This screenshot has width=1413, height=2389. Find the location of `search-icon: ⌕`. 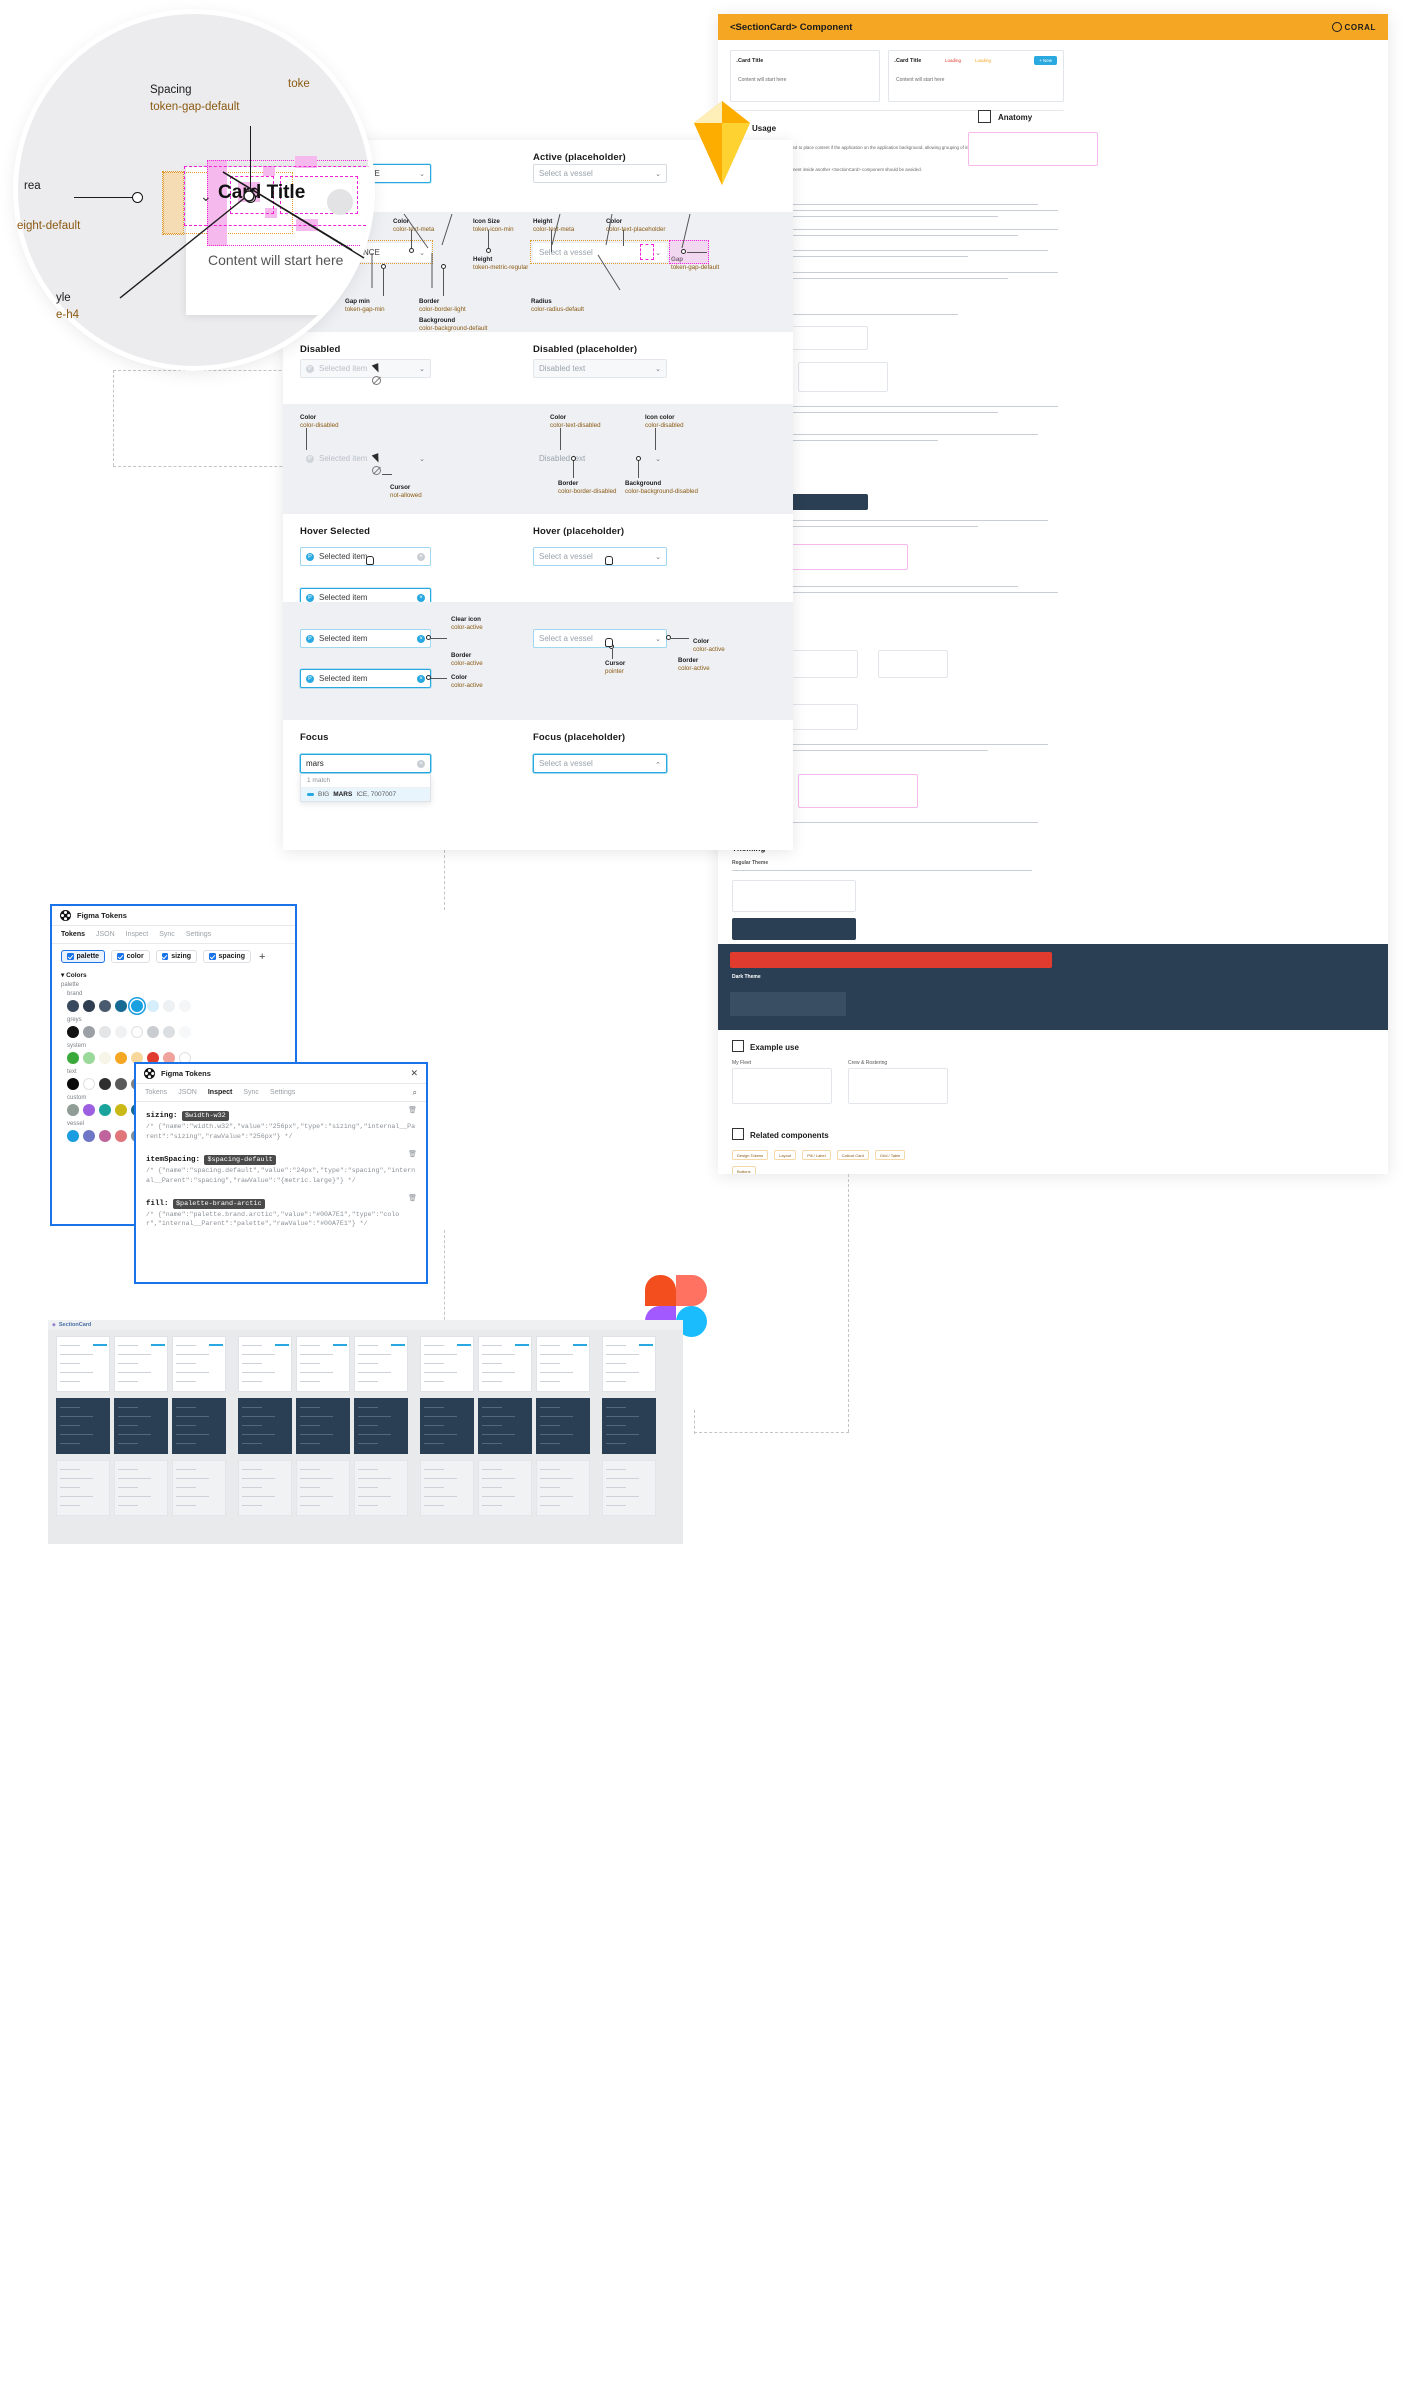

search-icon: ⌕ is located at coordinates (415, 1093).